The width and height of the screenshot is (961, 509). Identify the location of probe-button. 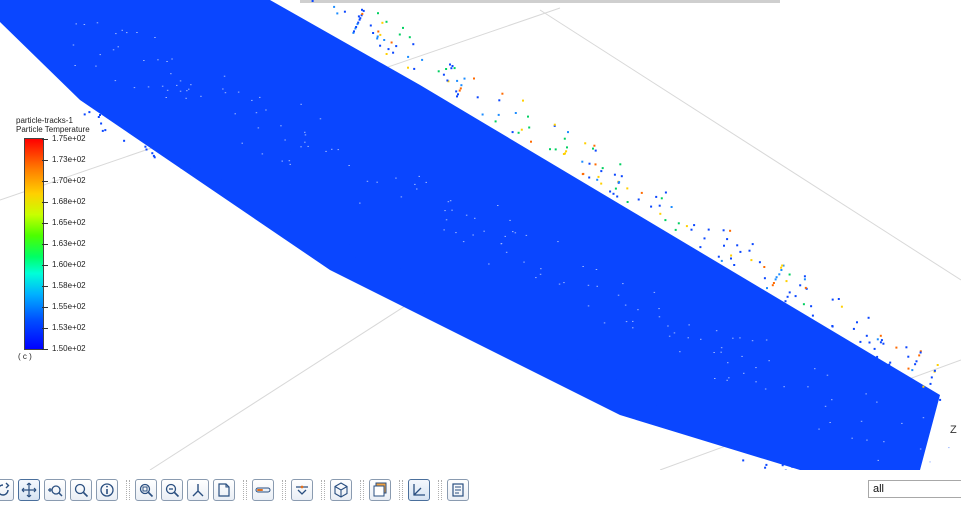
(107, 490).